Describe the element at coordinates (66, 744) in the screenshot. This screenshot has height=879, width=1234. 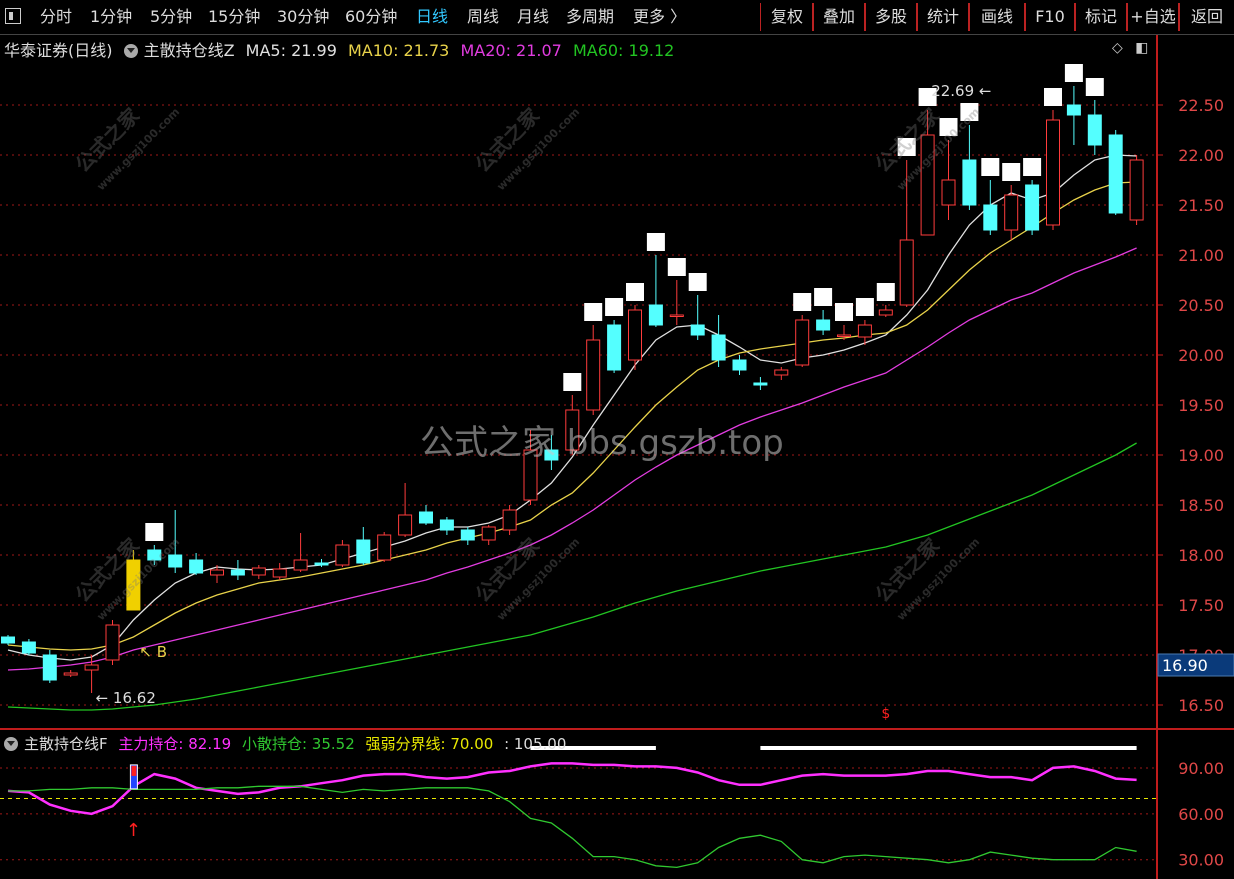
I see `sub-indicator-name: 主散持仓线F` at that location.